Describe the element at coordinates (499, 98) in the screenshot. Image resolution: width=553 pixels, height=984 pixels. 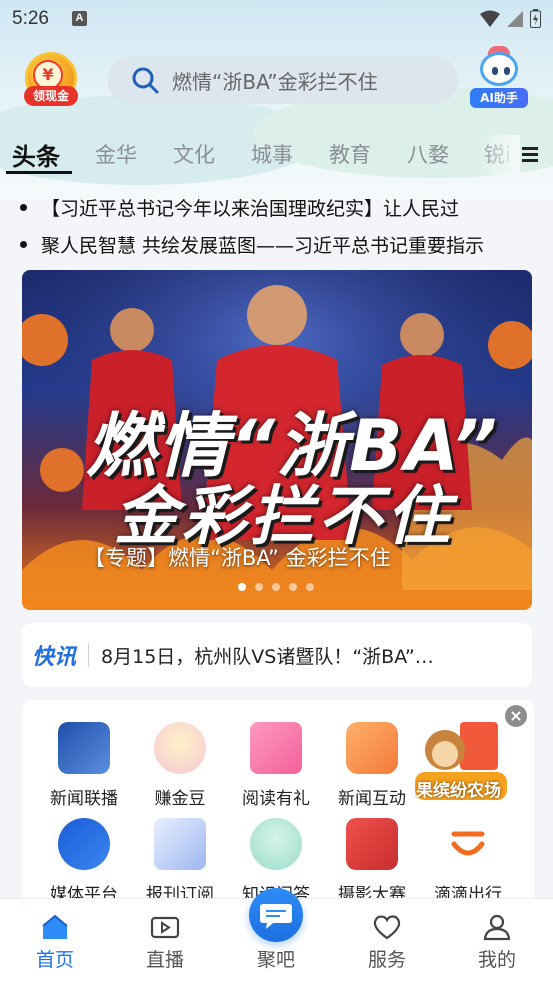
I see `ai-assistant-label: AI助手` at that location.